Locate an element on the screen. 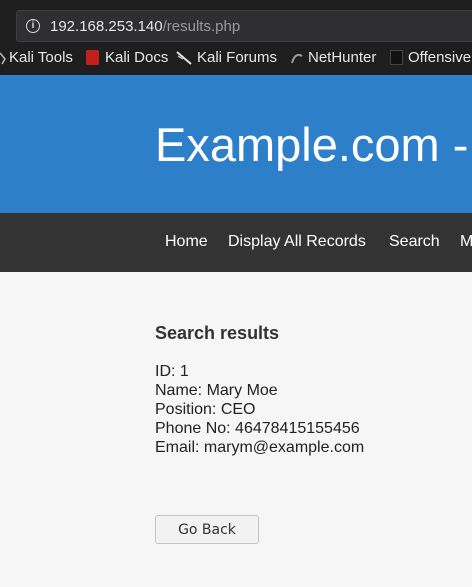 Image resolution: width=472 pixels, height=587 pixels. bookmark-offensive: Offensive is located at coordinates (430, 57).